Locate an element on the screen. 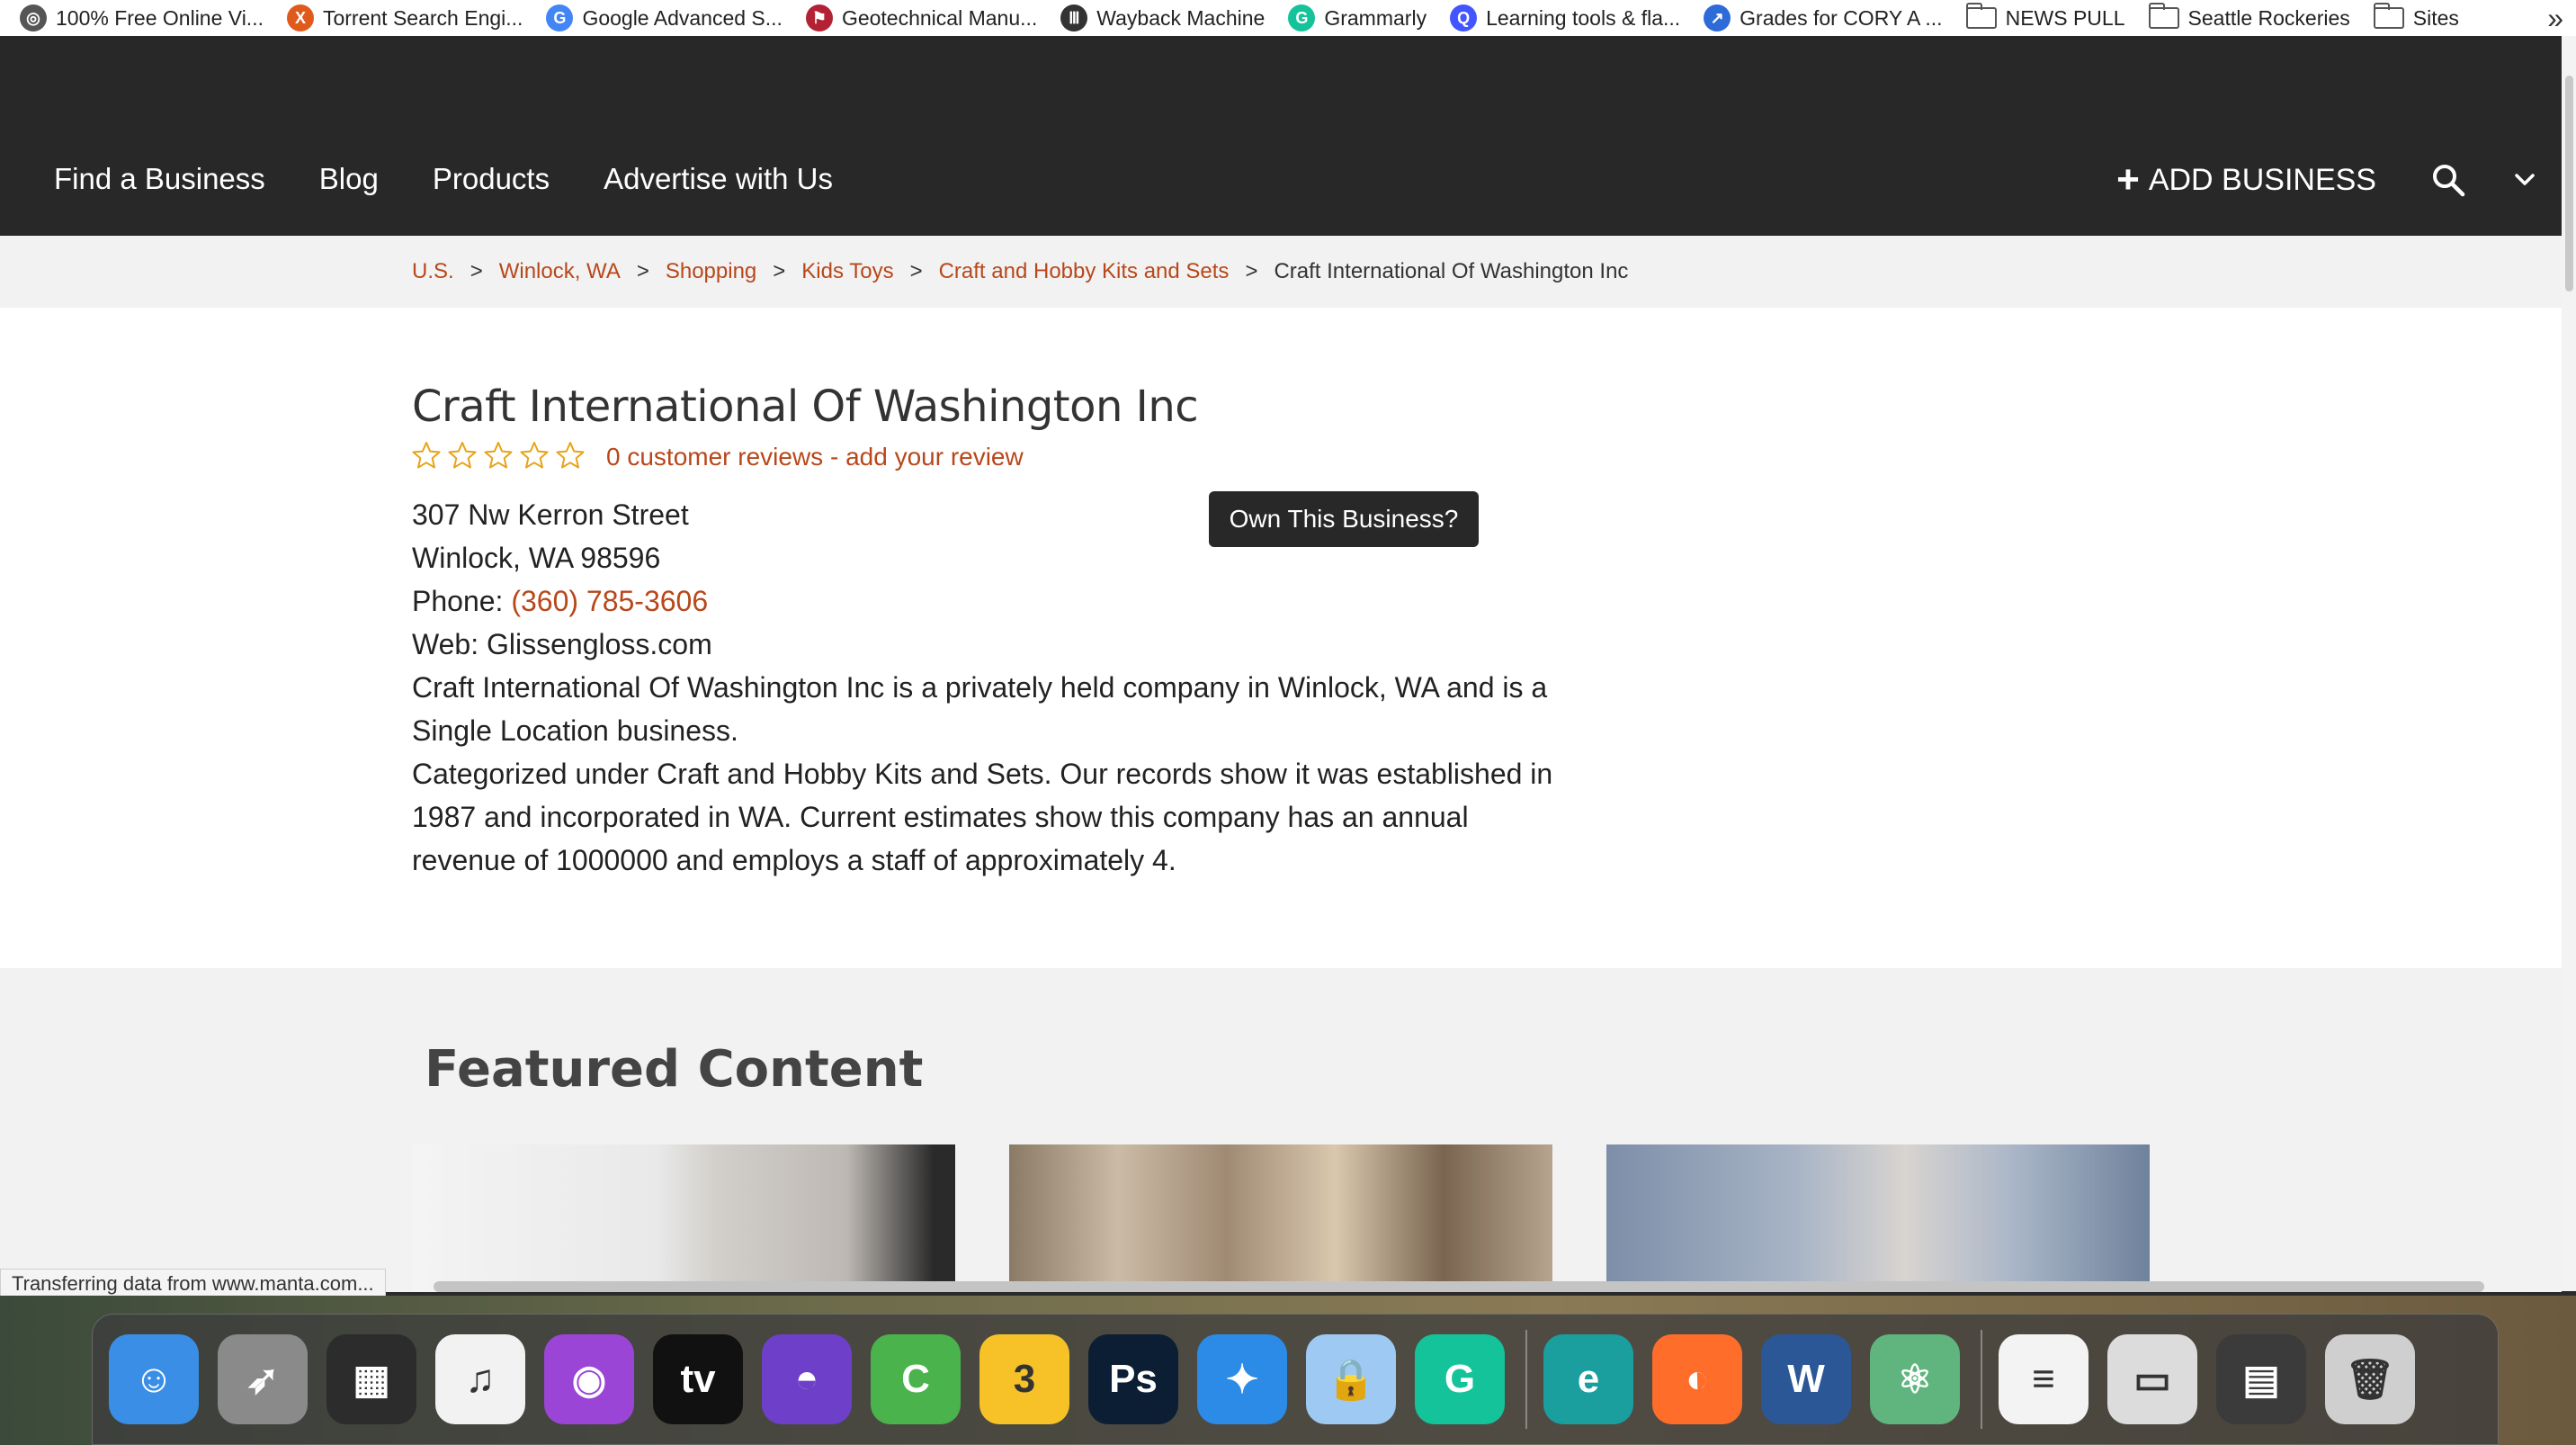 Image resolution: width=2576 pixels, height=1445 pixels. phone-link: (360) 785-3606 is located at coordinates (609, 601).